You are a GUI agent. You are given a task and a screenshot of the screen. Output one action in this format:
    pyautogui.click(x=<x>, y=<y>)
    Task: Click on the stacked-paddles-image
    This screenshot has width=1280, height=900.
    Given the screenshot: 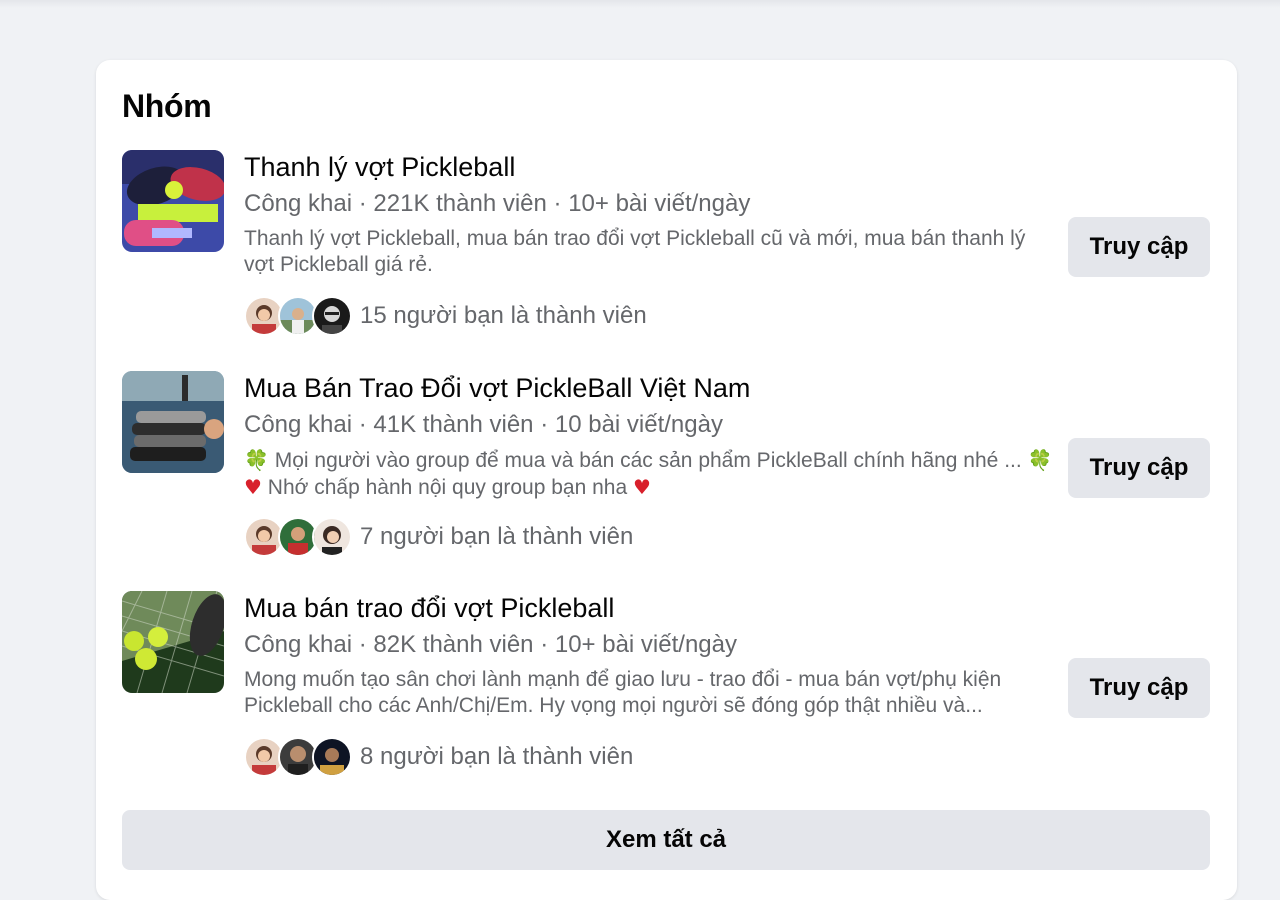 What is the action you would take?
    pyautogui.click(x=173, y=422)
    